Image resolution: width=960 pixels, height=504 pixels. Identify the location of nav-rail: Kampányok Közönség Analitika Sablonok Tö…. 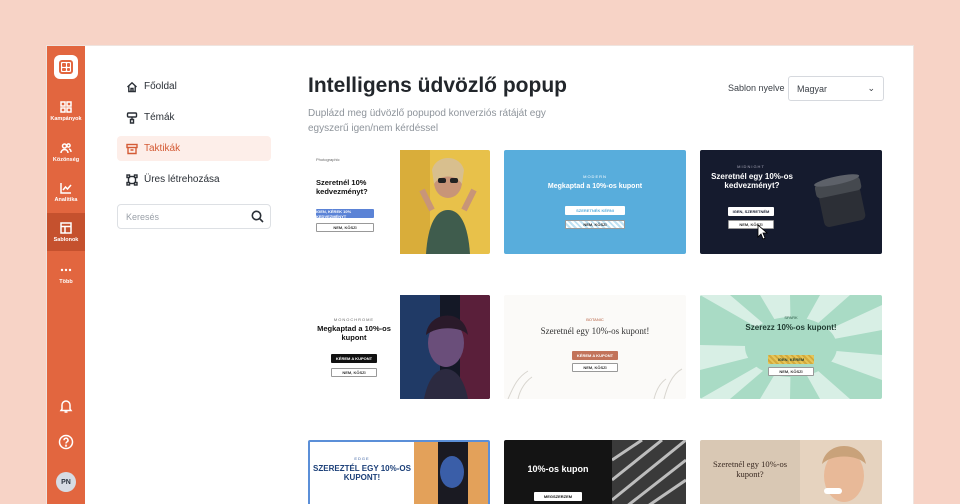
(66, 275).